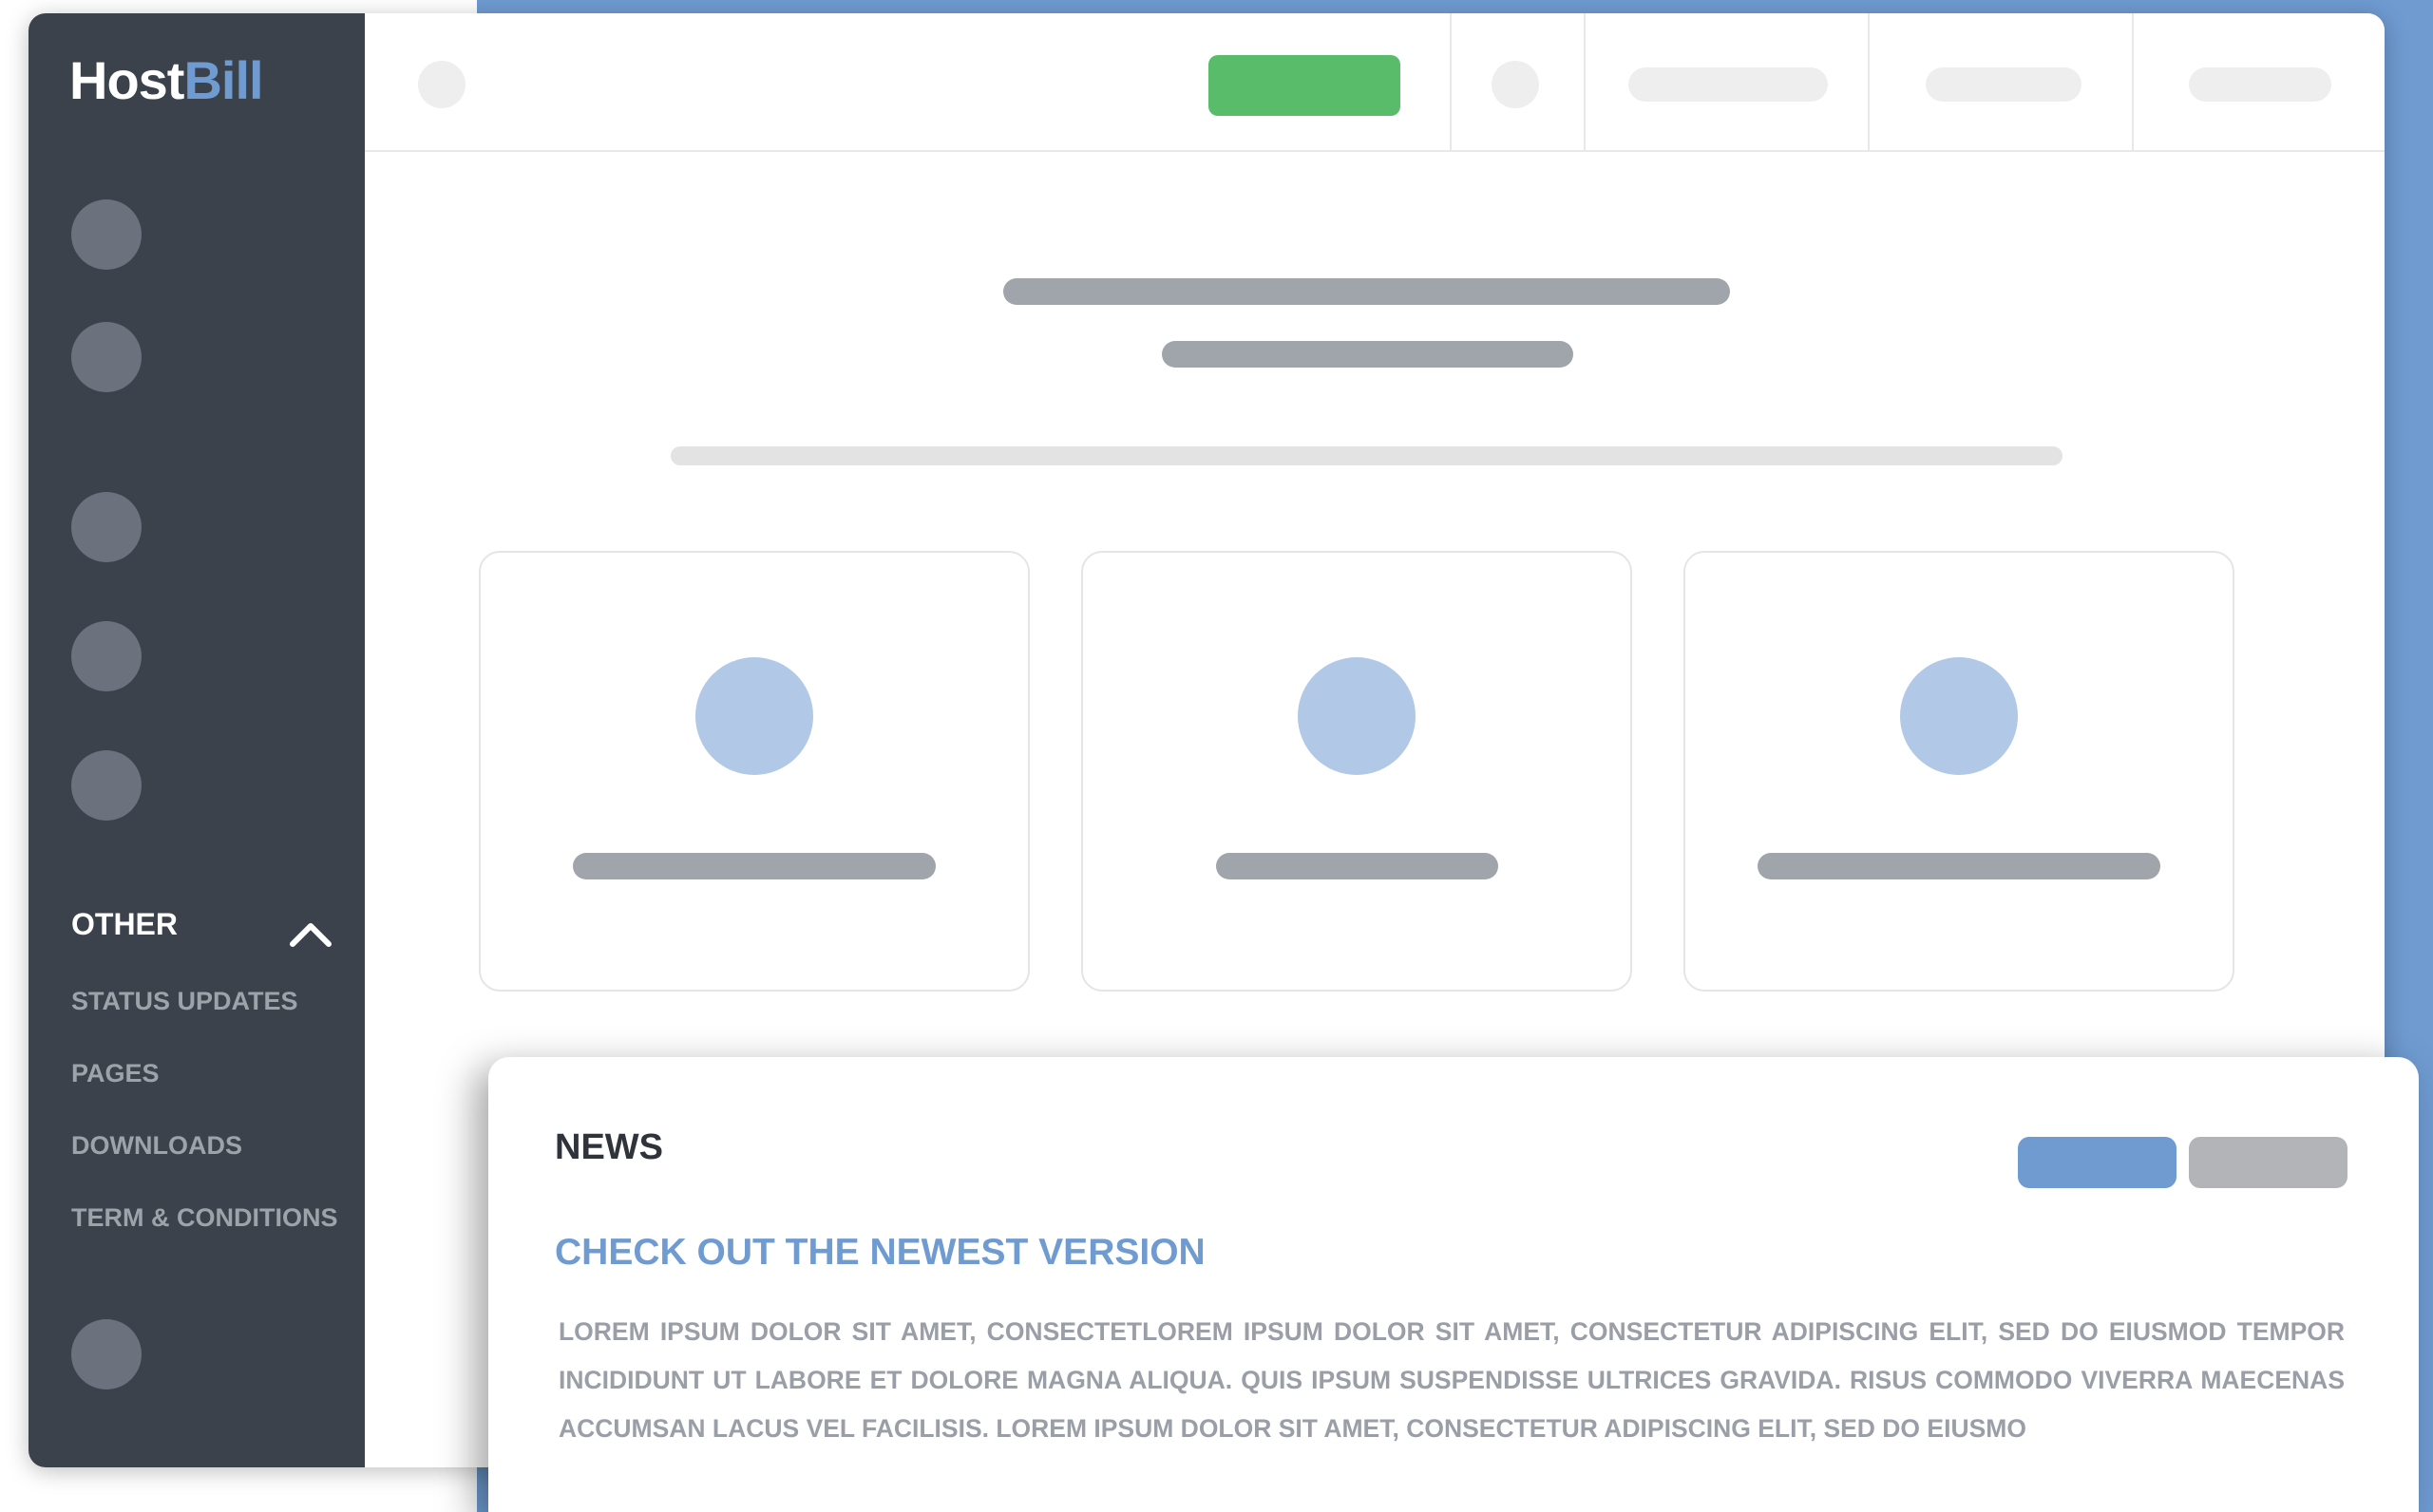 The width and height of the screenshot is (2433, 1512). I want to click on hostbill-logo: HostBill, so click(166, 80).